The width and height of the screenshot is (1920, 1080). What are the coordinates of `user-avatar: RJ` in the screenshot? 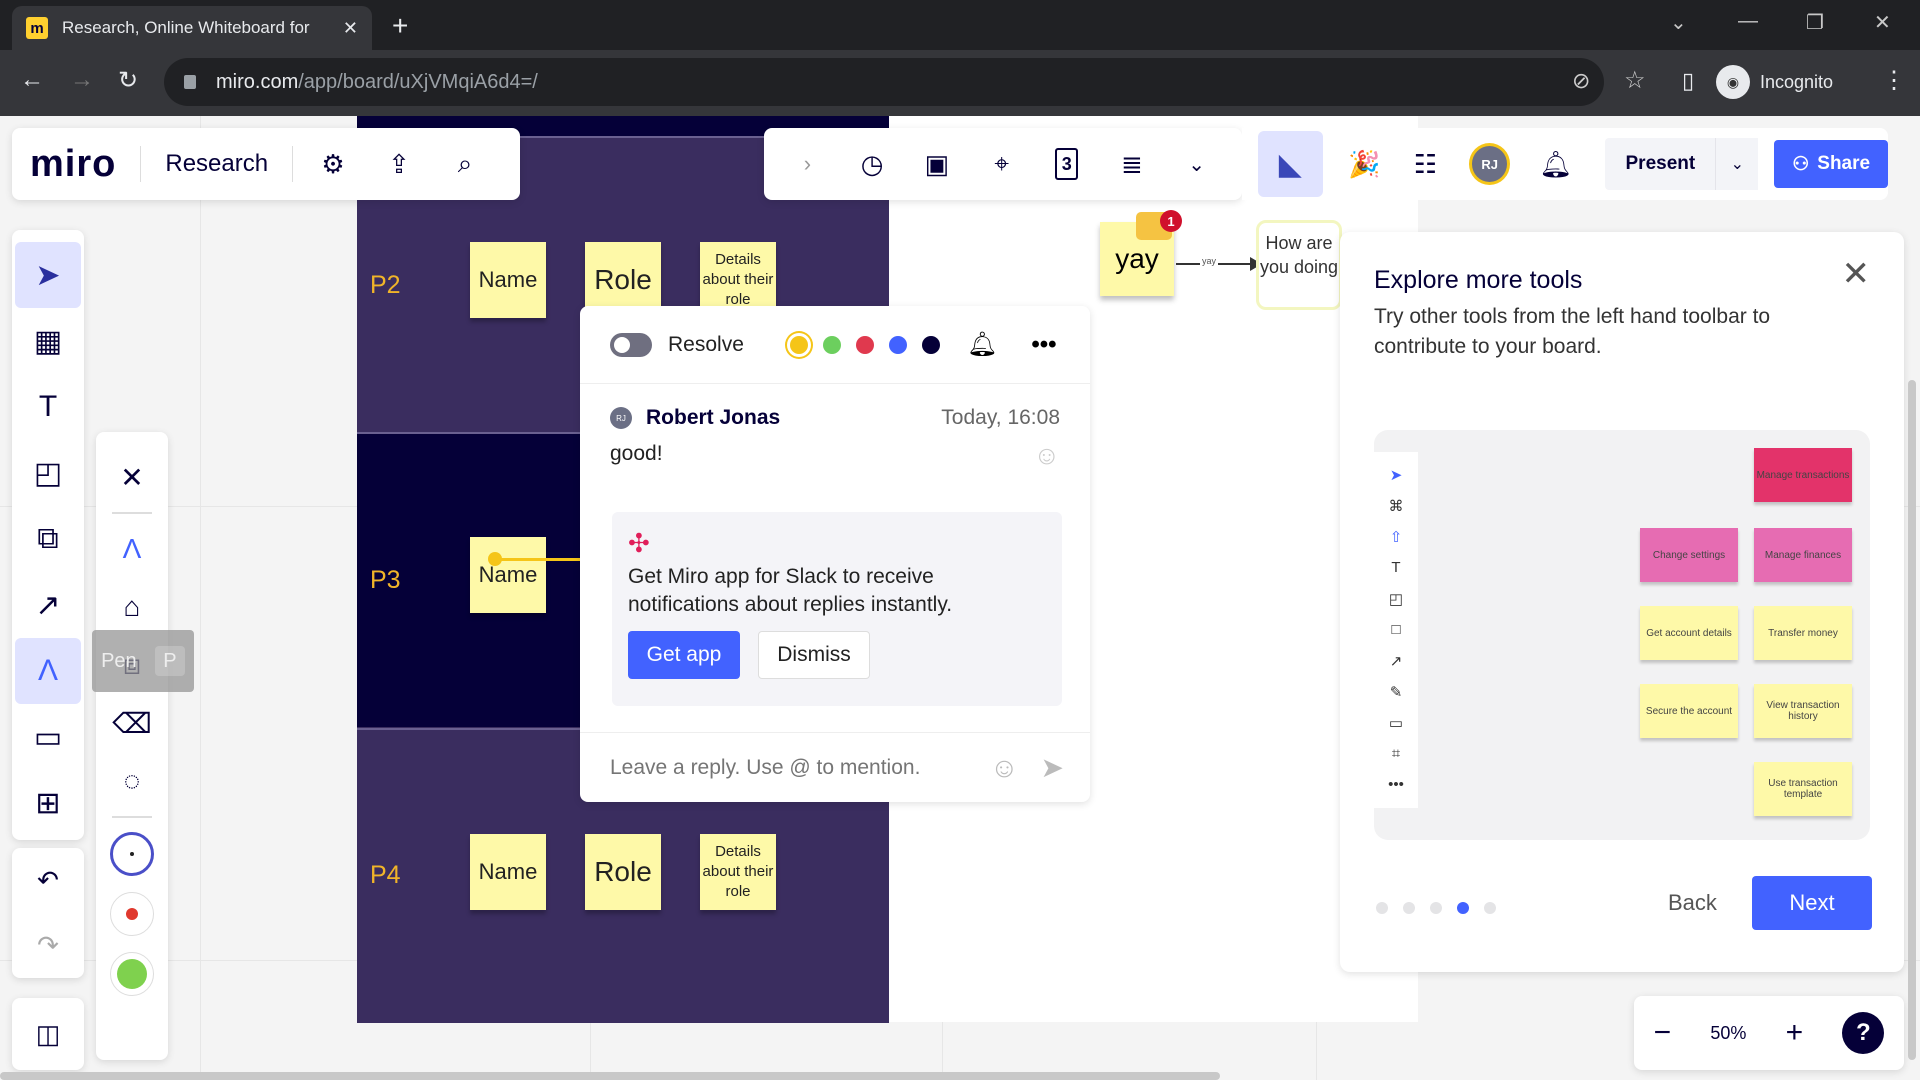 It's located at (1490, 164).